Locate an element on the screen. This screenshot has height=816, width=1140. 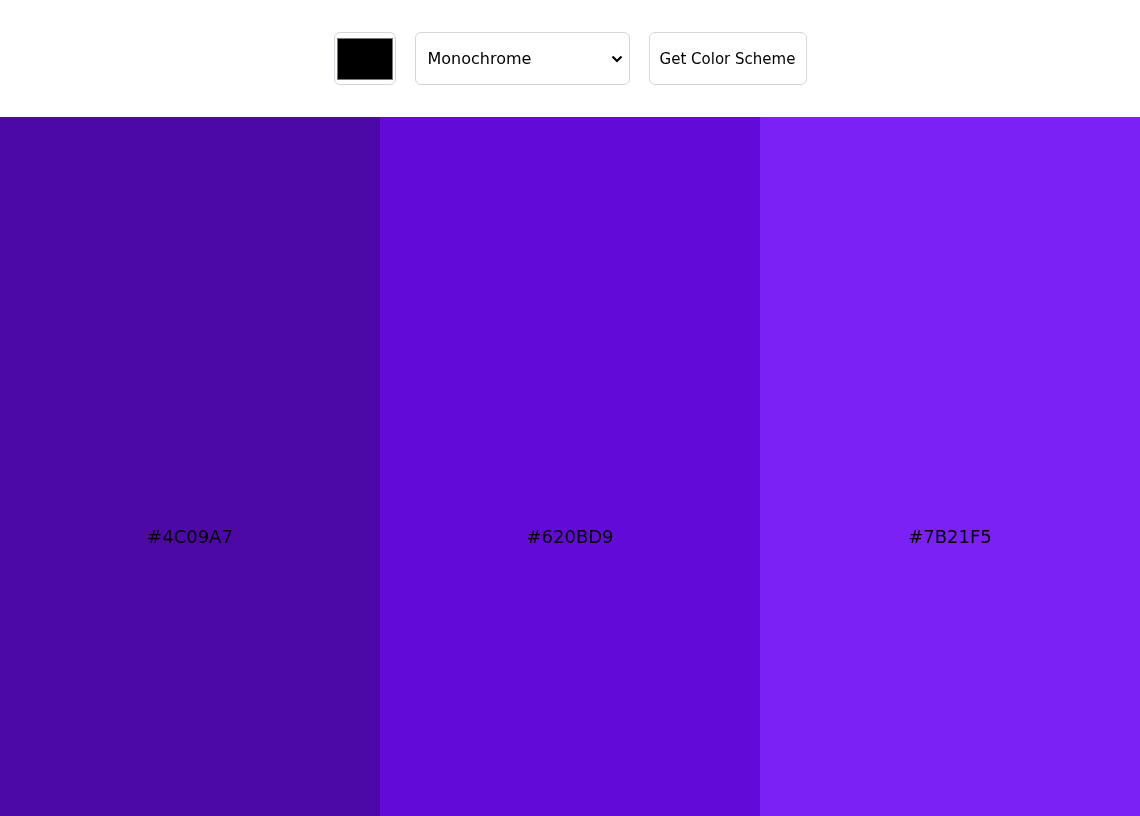
scheme-dropdown: Monochrome is located at coordinates (522, 58).